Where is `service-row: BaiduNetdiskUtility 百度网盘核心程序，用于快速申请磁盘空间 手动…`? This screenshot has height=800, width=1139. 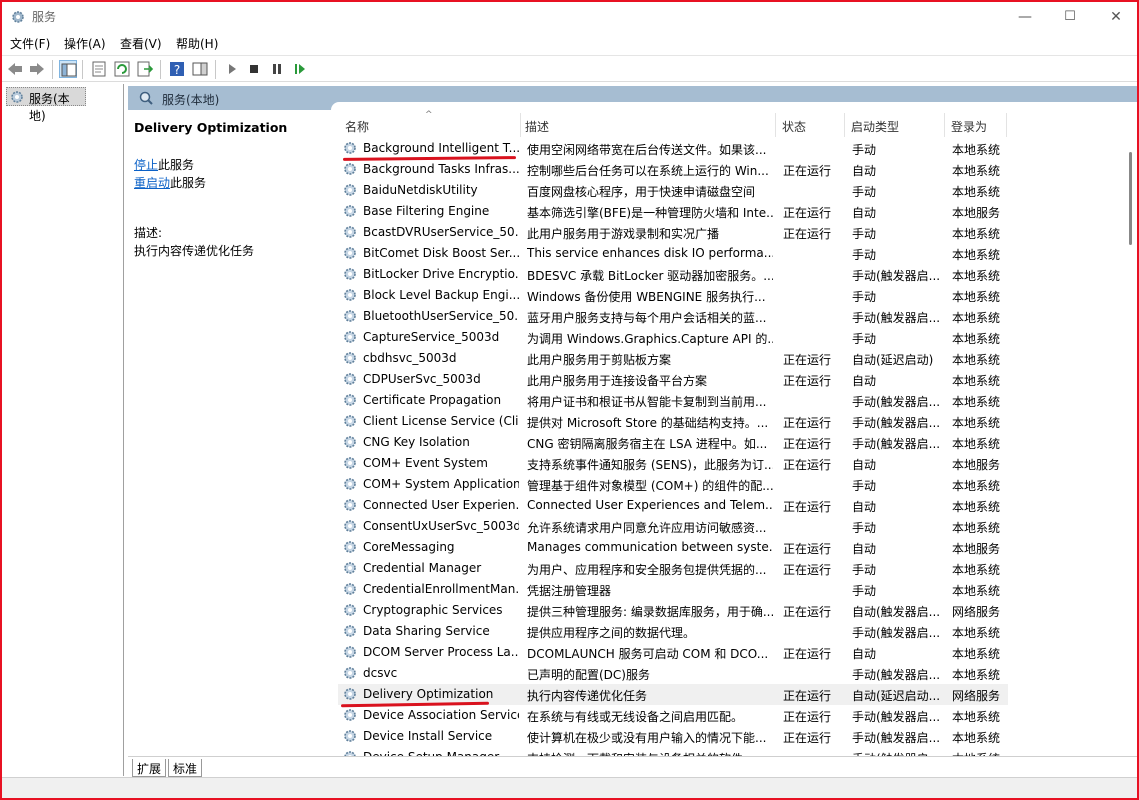 service-row: BaiduNetdiskUtility 百度网盘核心程序，用于快速申请磁盘空间 手动… is located at coordinates (673, 190).